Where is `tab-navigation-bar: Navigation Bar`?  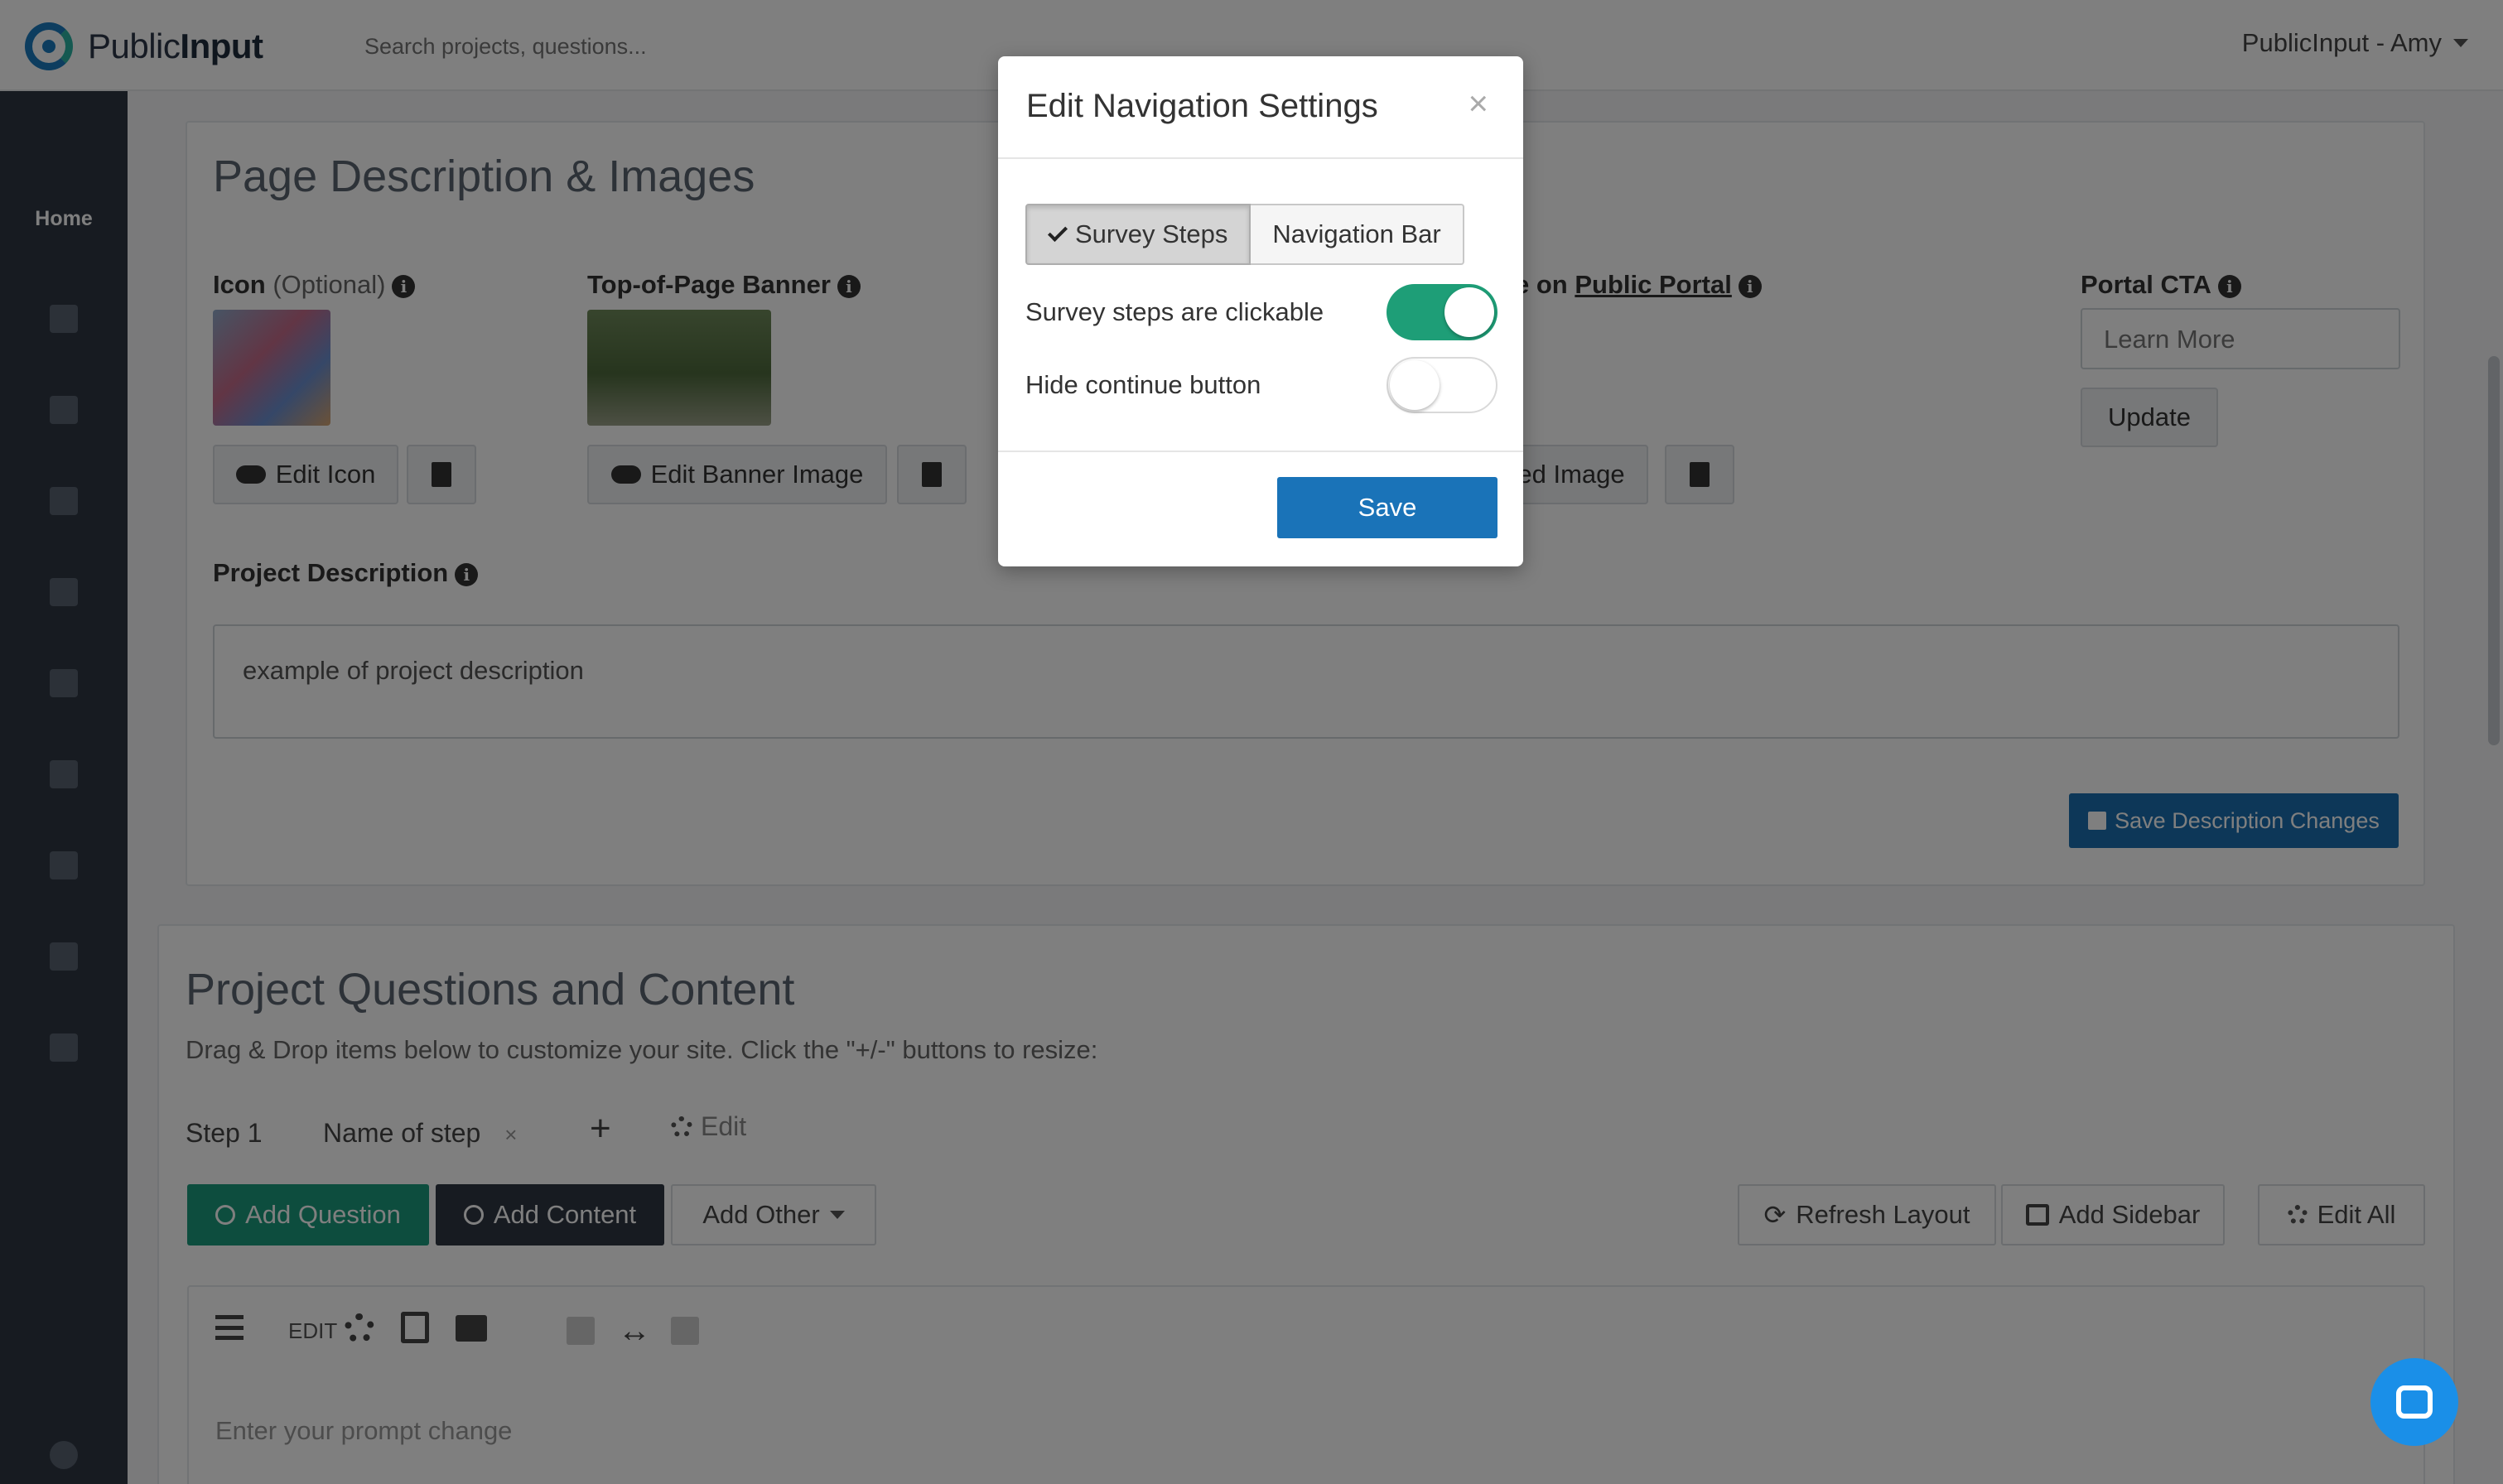 tab-navigation-bar: Navigation Bar is located at coordinates (1358, 234).